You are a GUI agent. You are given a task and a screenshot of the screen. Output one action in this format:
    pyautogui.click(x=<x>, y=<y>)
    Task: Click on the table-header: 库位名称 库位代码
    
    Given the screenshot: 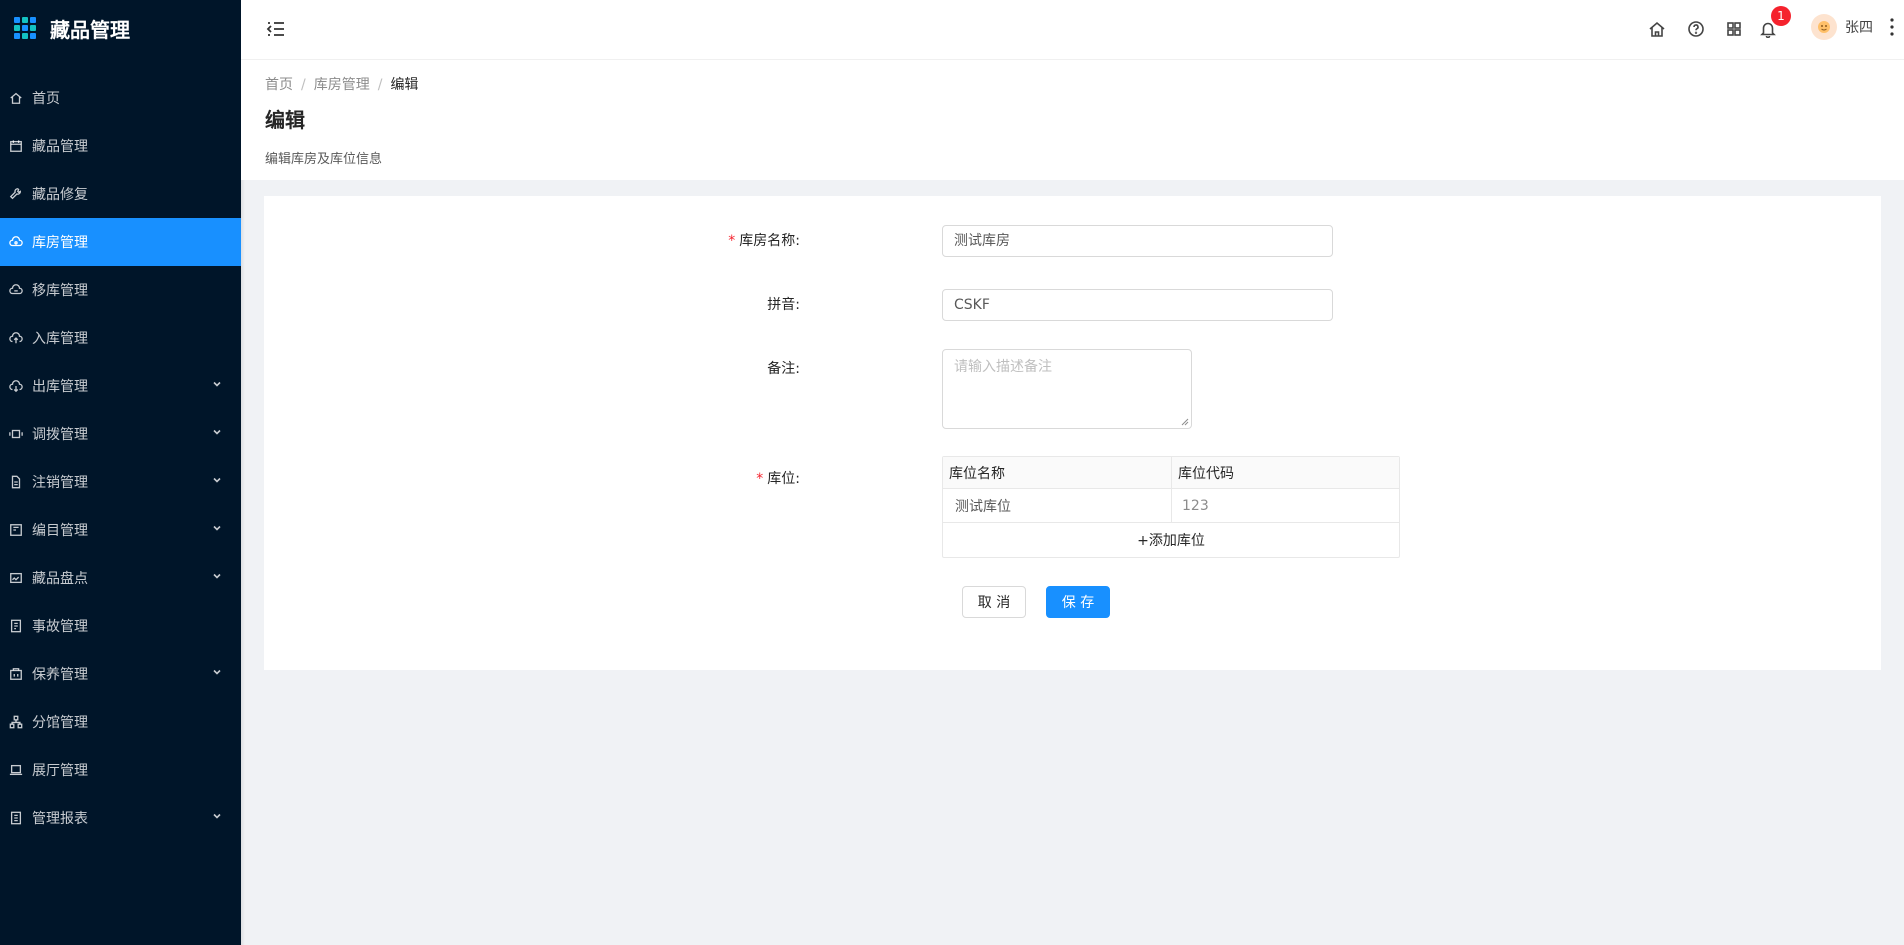 What is the action you would take?
    pyautogui.click(x=1171, y=473)
    